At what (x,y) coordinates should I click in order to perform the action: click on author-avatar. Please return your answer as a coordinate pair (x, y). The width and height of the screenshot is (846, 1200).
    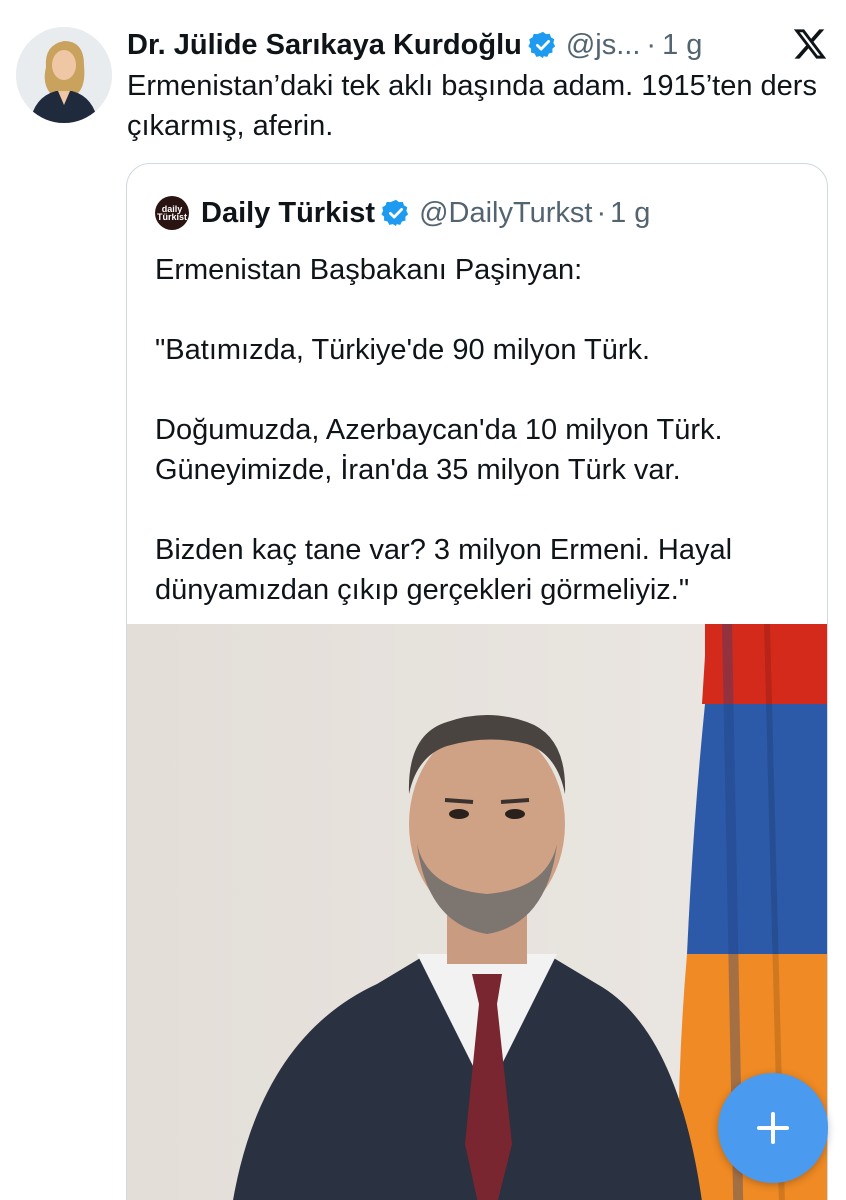
    Looking at the image, I should click on (64, 75).